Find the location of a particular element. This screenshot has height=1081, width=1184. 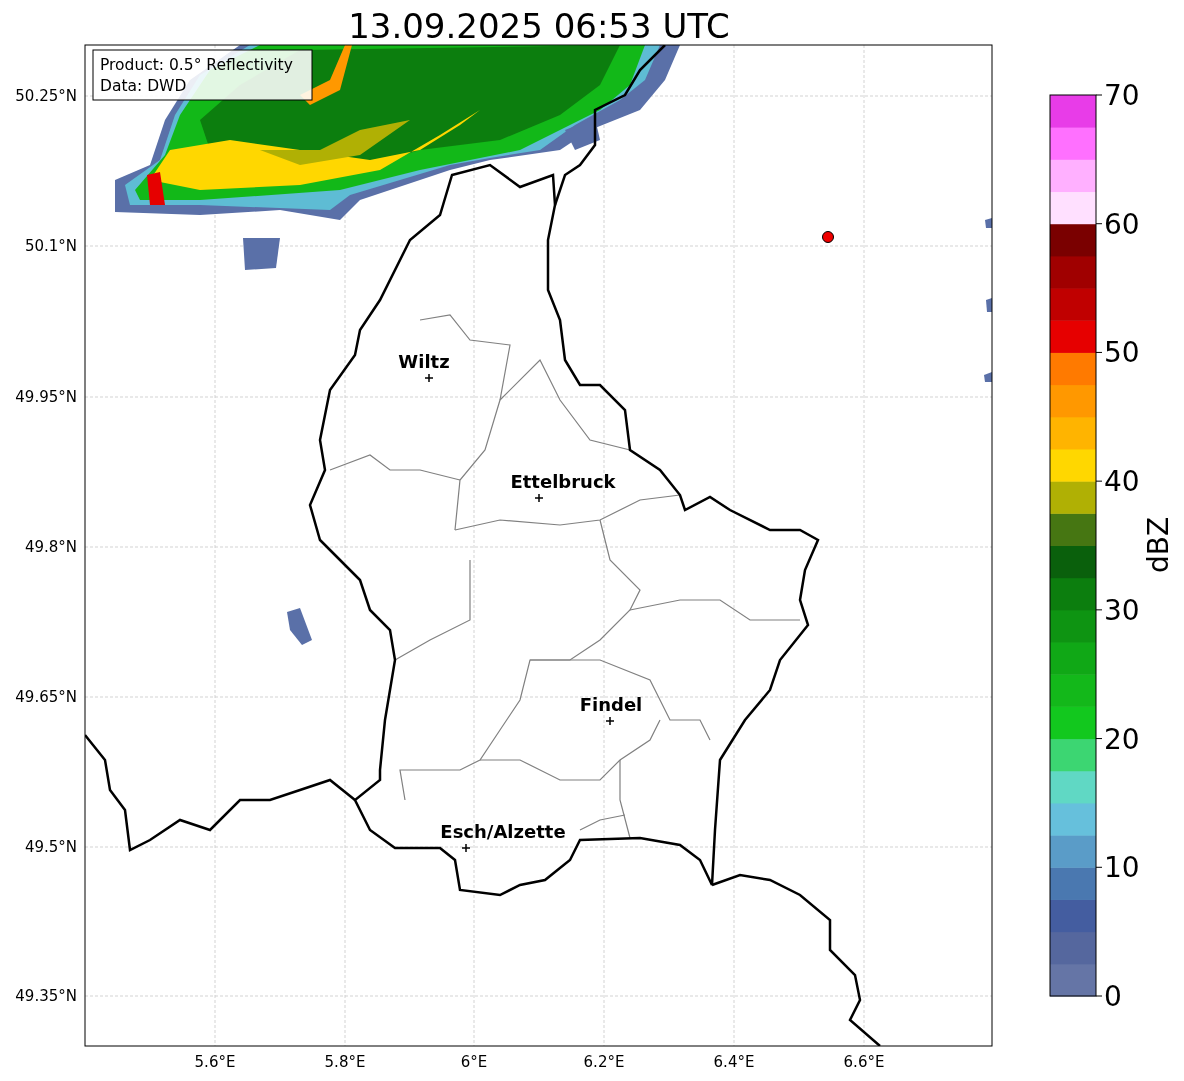

colorbar-label: dBZ is located at coordinates (1158, 545).